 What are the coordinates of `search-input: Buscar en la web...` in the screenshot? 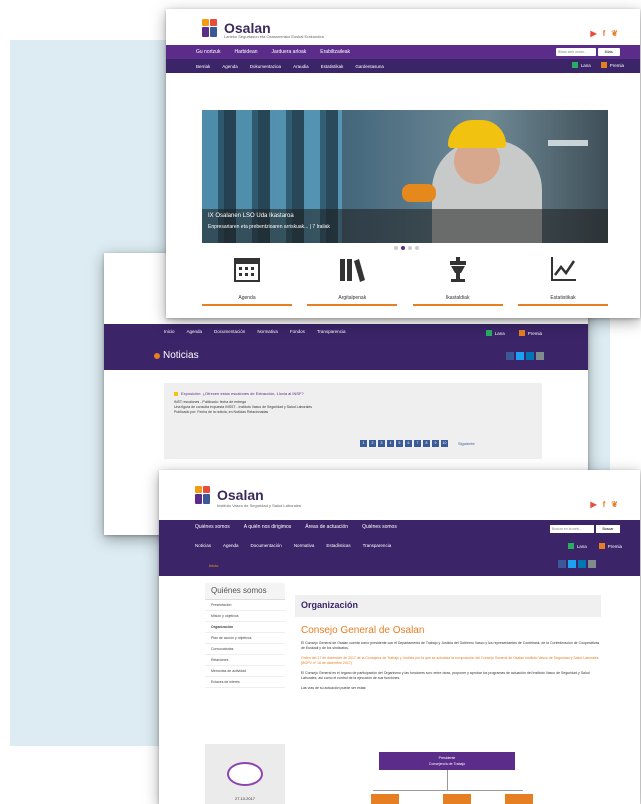 It's located at (572, 529).